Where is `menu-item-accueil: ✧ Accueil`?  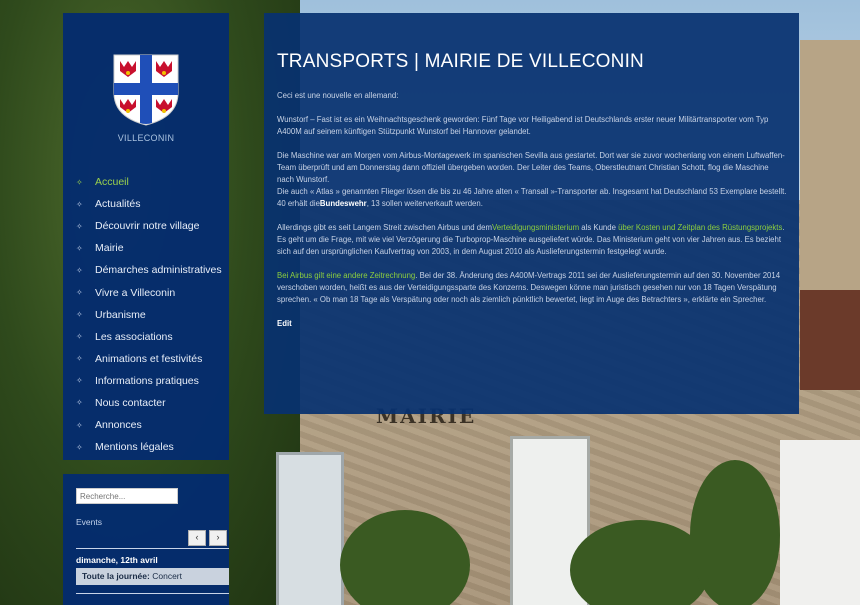
menu-item-accueil: ✧ Accueil is located at coordinates (146, 182).